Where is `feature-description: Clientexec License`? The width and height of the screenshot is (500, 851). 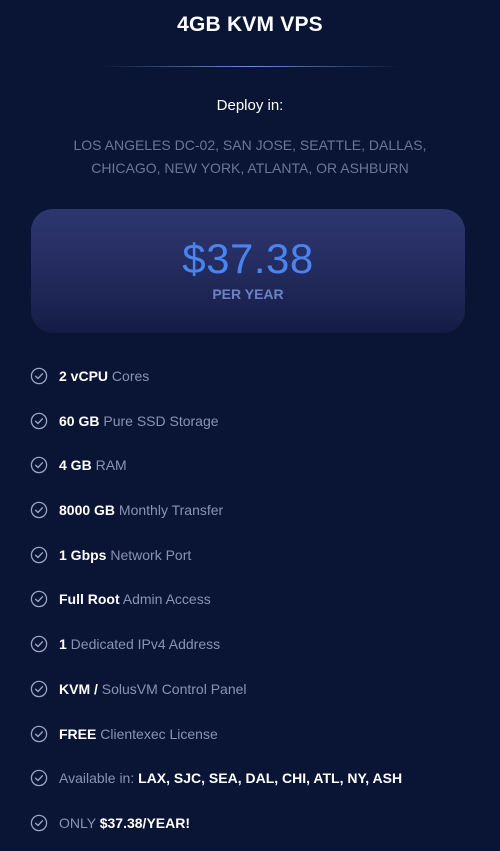
feature-description: Clientexec License is located at coordinates (157, 733).